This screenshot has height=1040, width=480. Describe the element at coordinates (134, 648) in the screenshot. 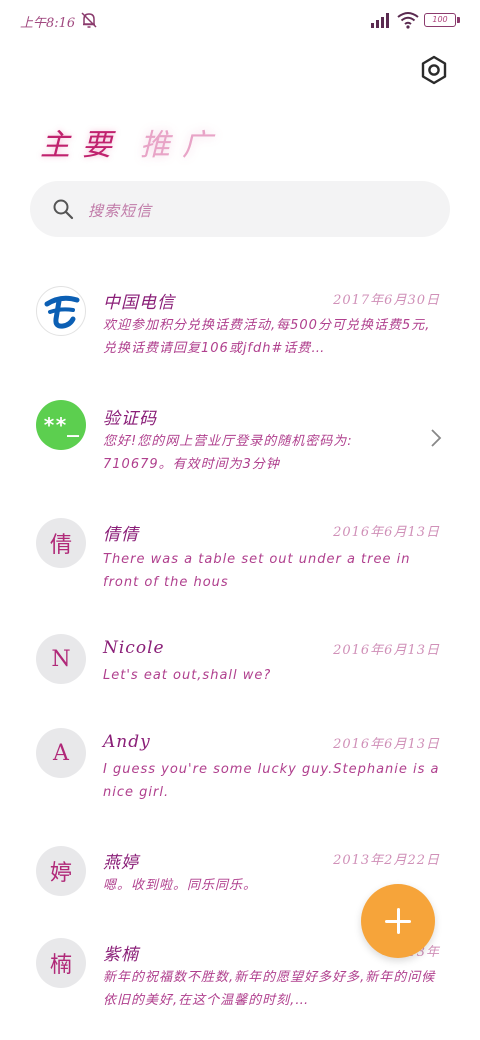

I see `contact-name: Nicole` at that location.